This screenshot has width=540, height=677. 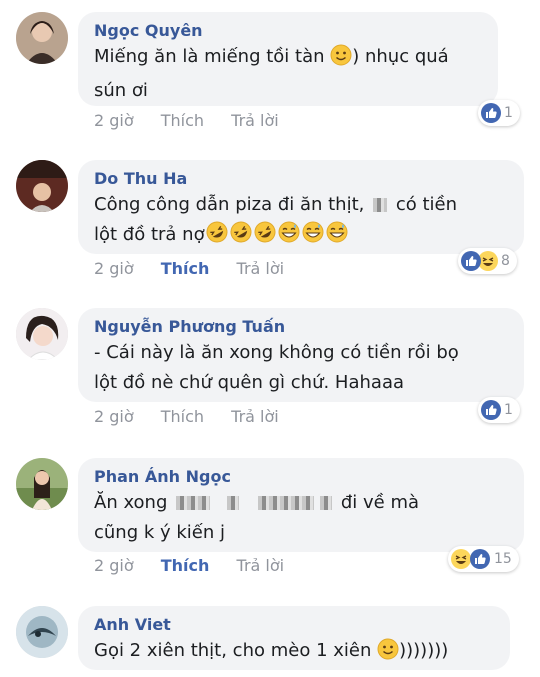 What do you see at coordinates (424, 650) in the screenshot?
I see `comment-text-part: )))))))` at bounding box center [424, 650].